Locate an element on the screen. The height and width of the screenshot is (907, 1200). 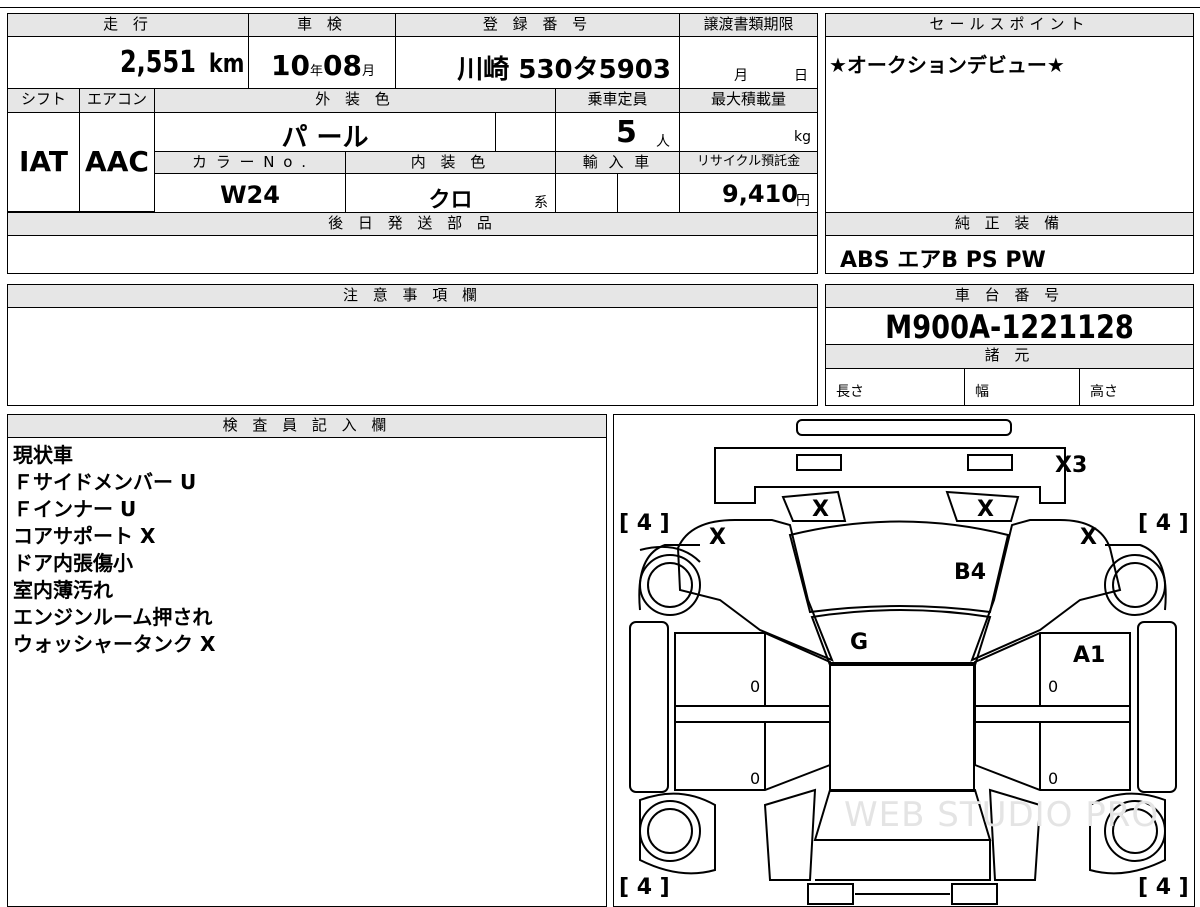
inspector-line: コアサポート X is located at coordinates (84, 536).